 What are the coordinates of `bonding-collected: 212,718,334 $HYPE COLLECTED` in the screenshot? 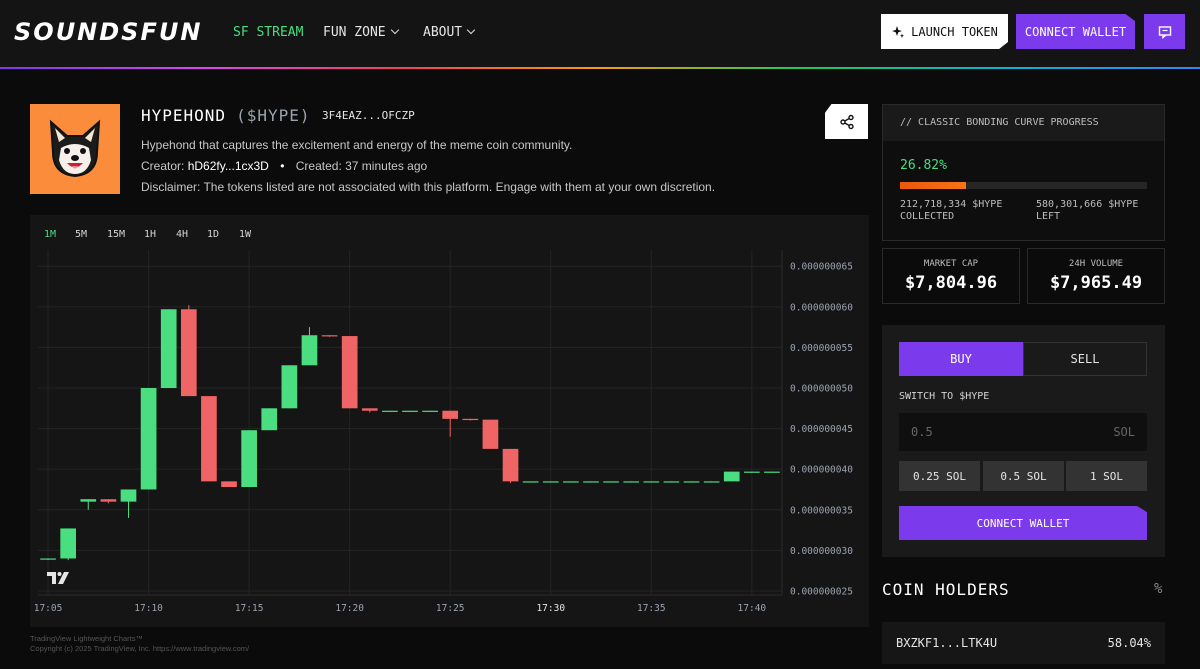 It's located at (951, 211).